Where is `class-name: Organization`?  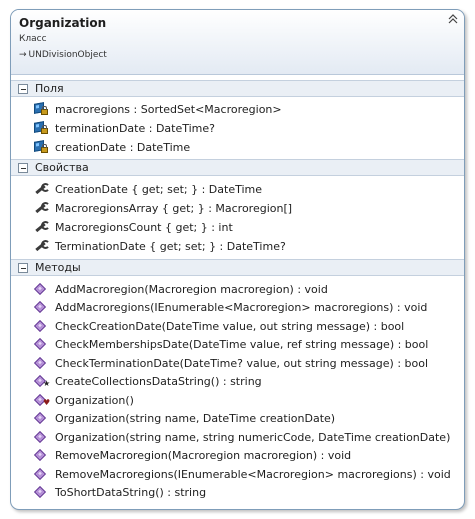 class-name: Organization is located at coordinates (63, 23).